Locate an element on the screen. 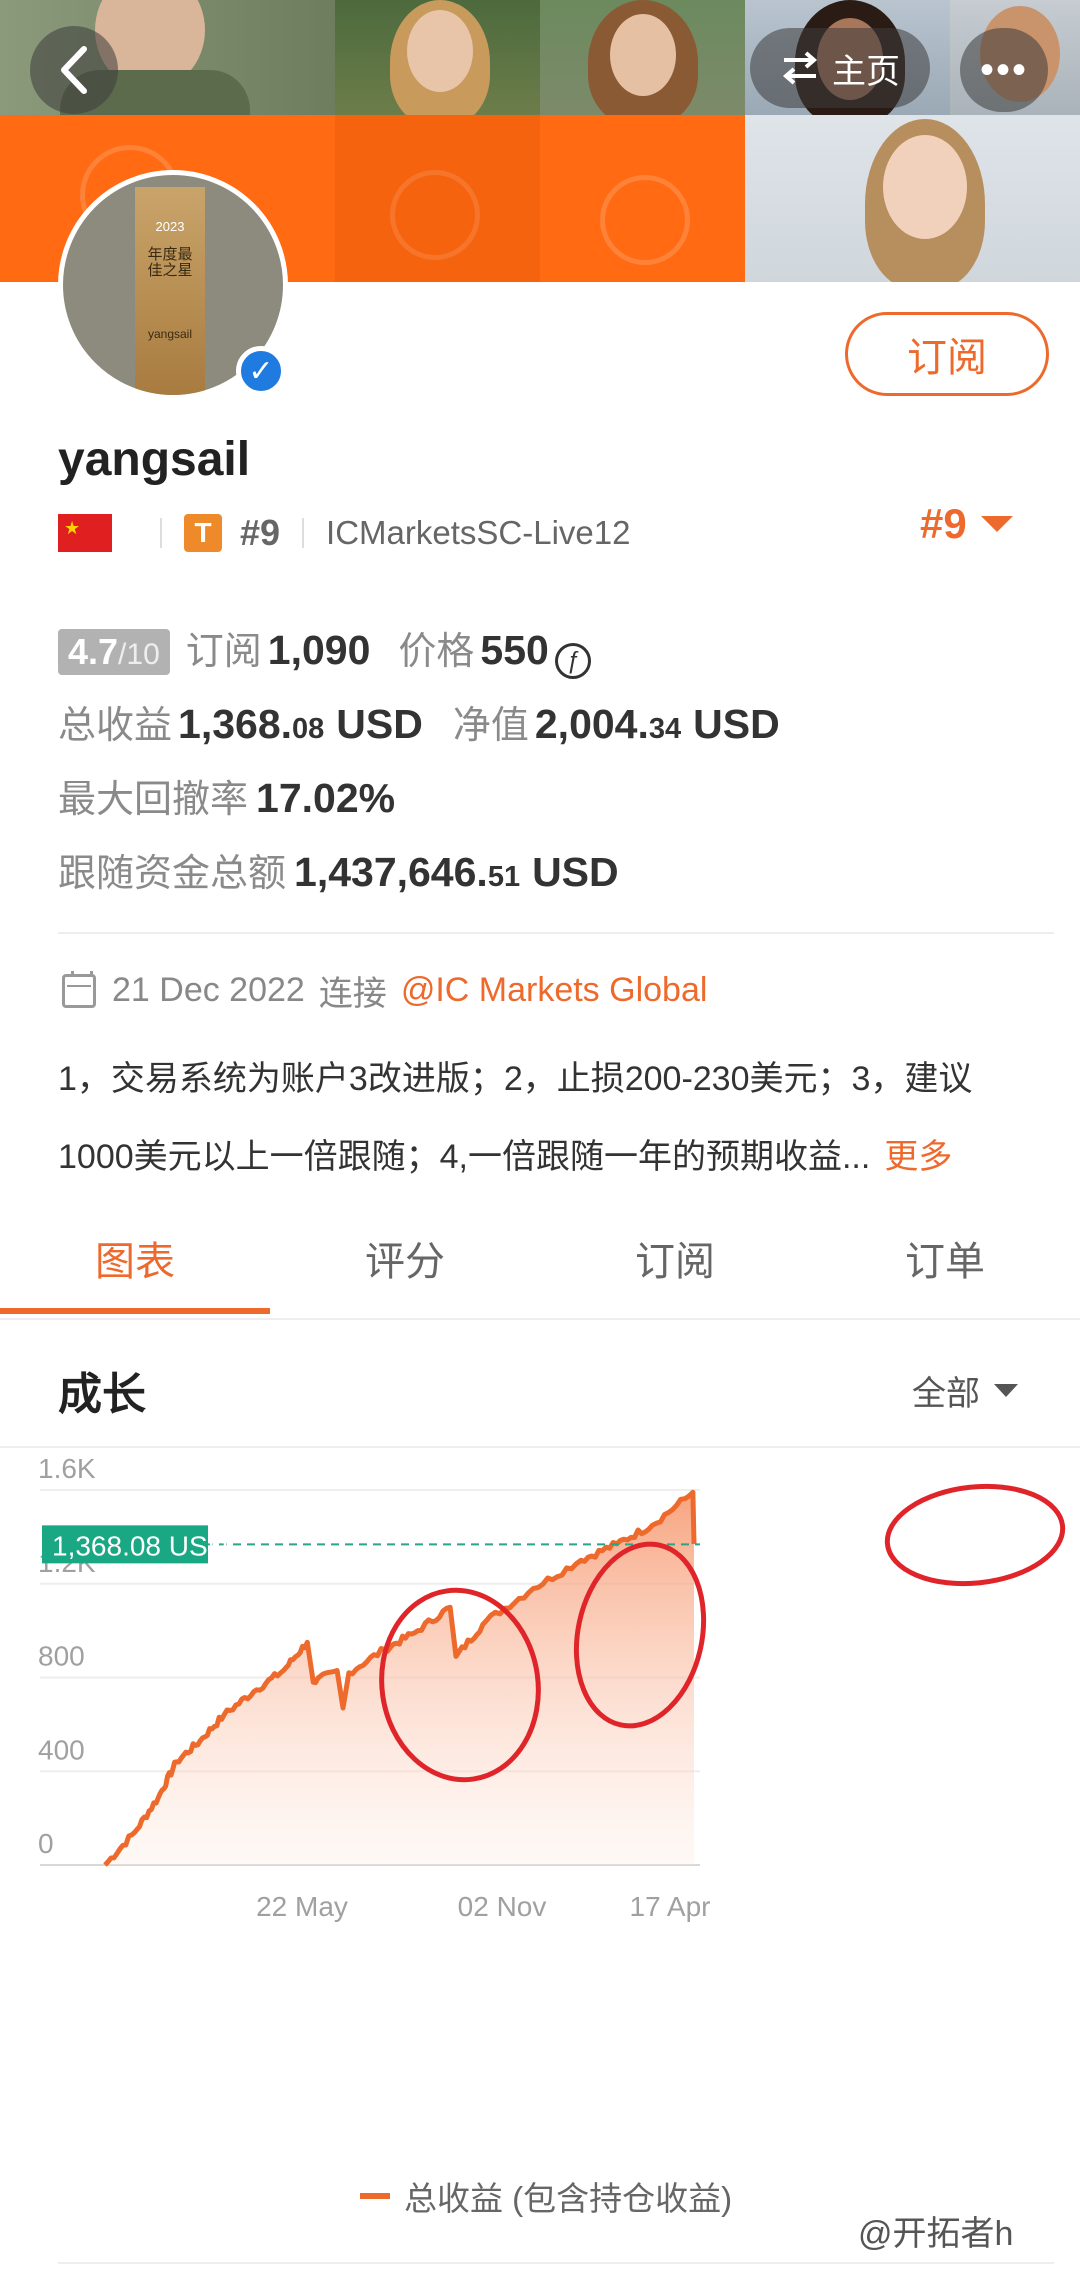 The height and width of the screenshot is (2286, 1080). rating-badge: 4.7/10 is located at coordinates (114, 652).